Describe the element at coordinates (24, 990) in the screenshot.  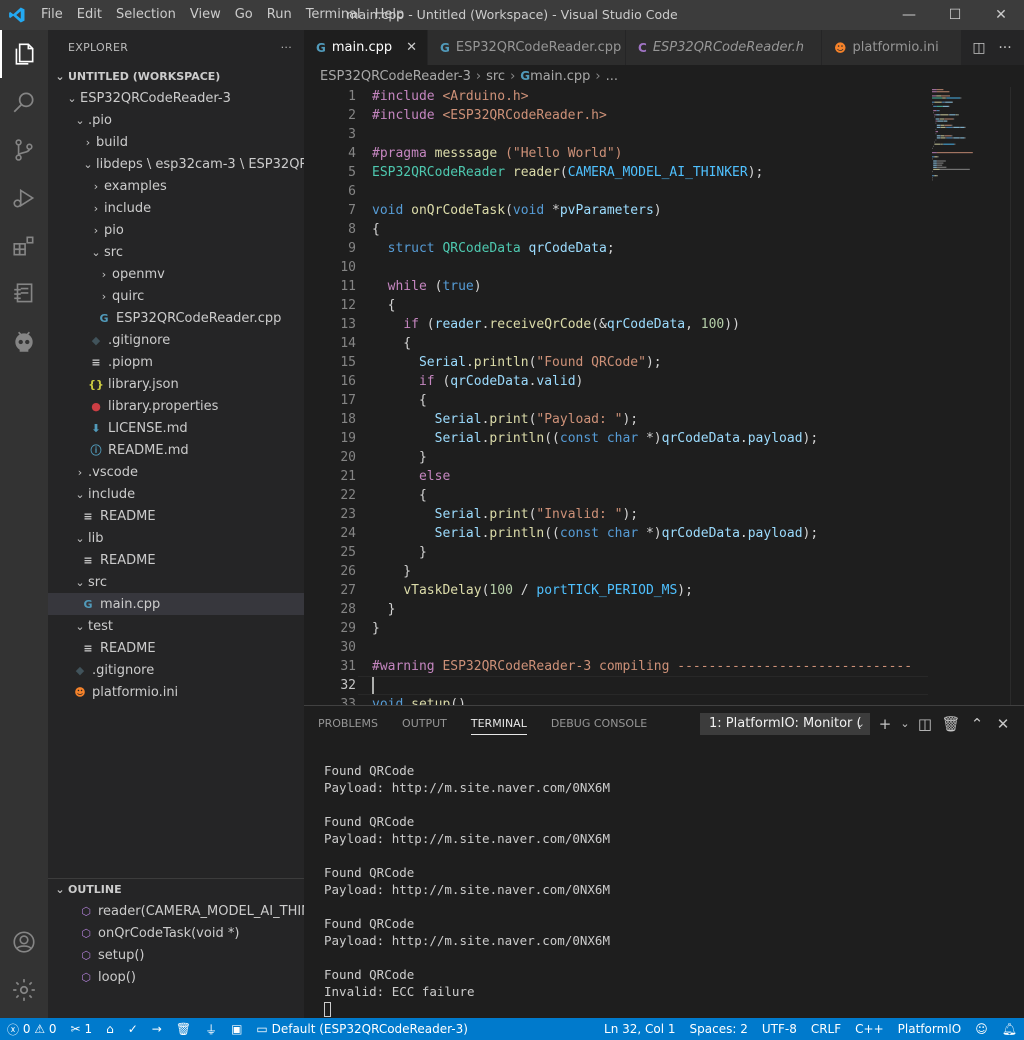
I see `settings-gear-icon` at that location.